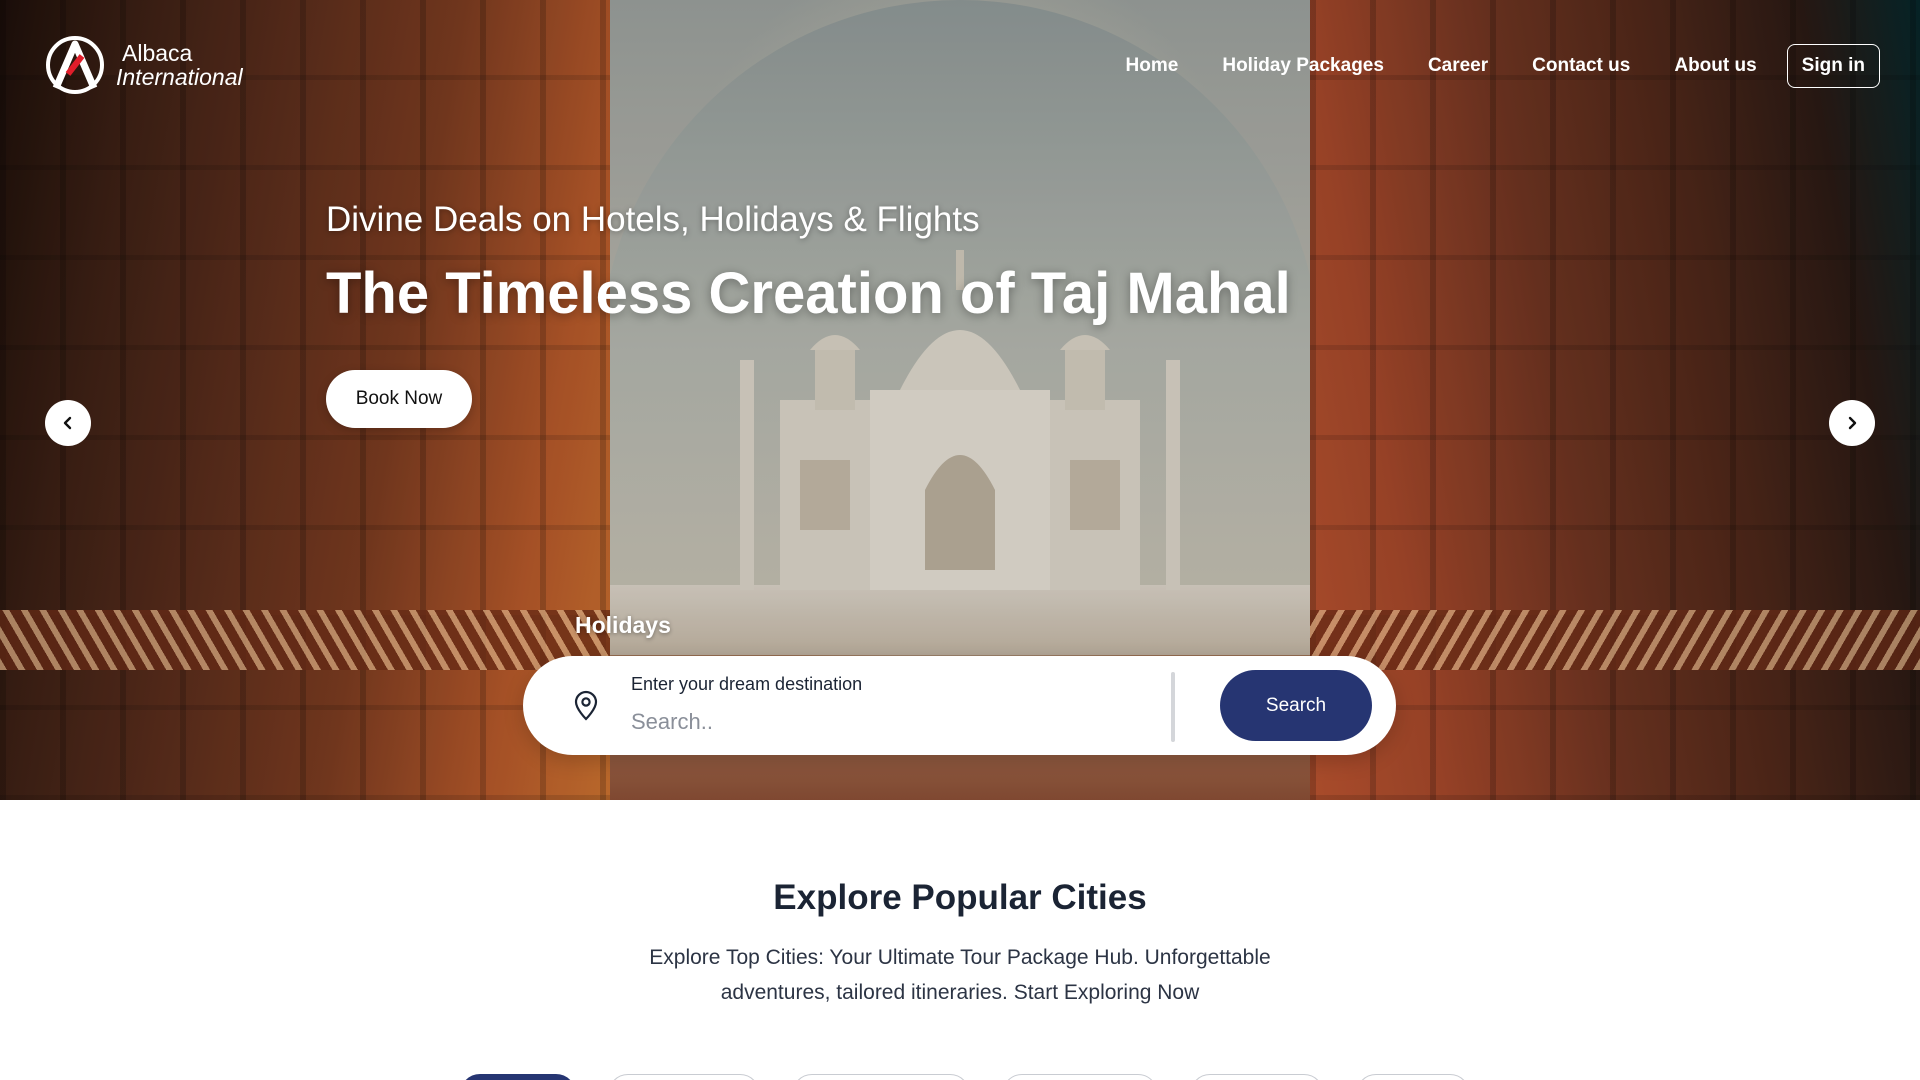 This screenshot has height=1080, width=1920. Describe the element at coordinates (891, 722) in the screenshot. I see `destination-search-input` at that location.